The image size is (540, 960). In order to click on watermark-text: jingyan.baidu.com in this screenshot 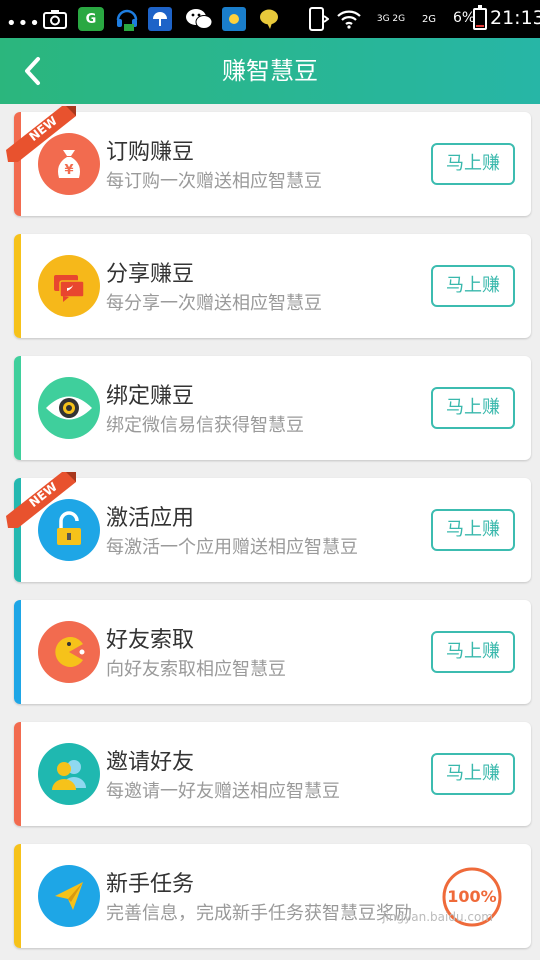, I will do `click(437, 917)`.